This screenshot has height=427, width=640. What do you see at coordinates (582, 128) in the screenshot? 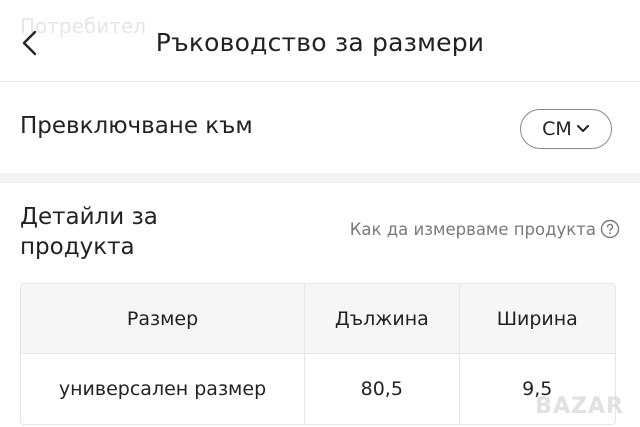
I see `chevron-down-icon` at bounding box center [582, 128].